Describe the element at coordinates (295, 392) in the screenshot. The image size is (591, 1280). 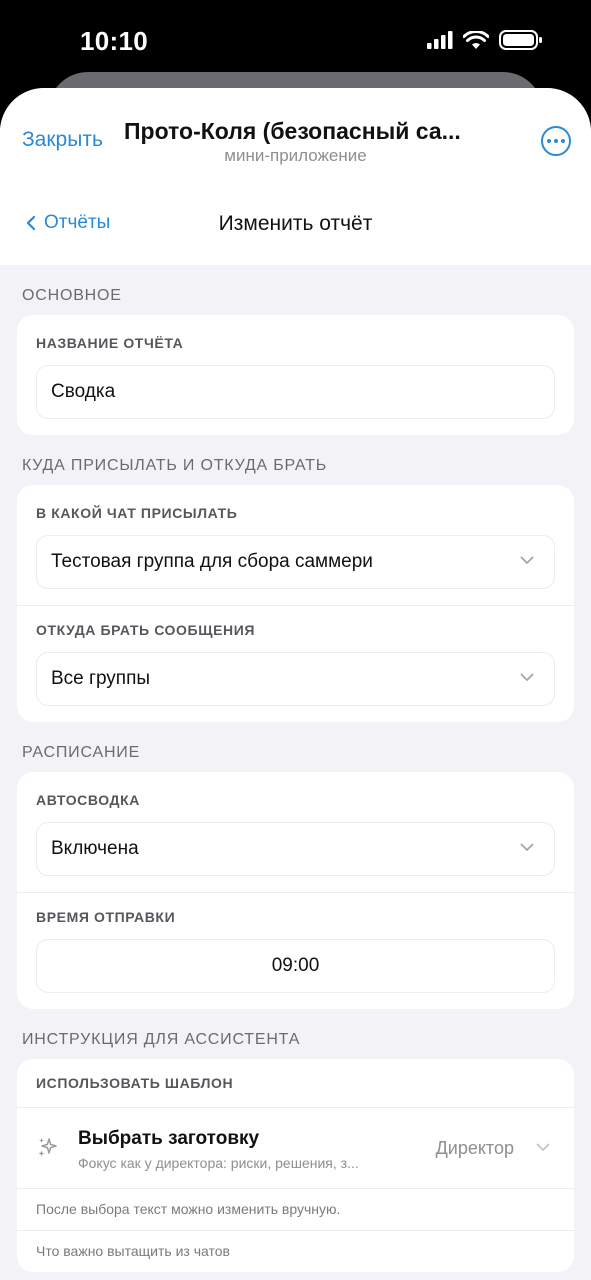
I see `report-name-input: Сводка` at that location.